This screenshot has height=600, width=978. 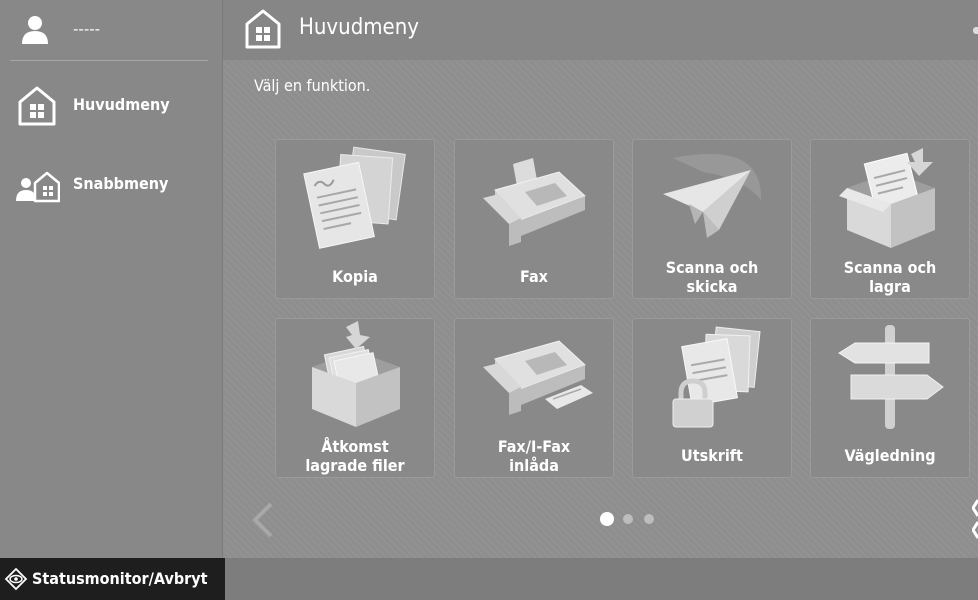 What do you see at coordinates (534, 276) in the screenshot?
I see `tile-label: Fax` at bounding box center [534, 276].